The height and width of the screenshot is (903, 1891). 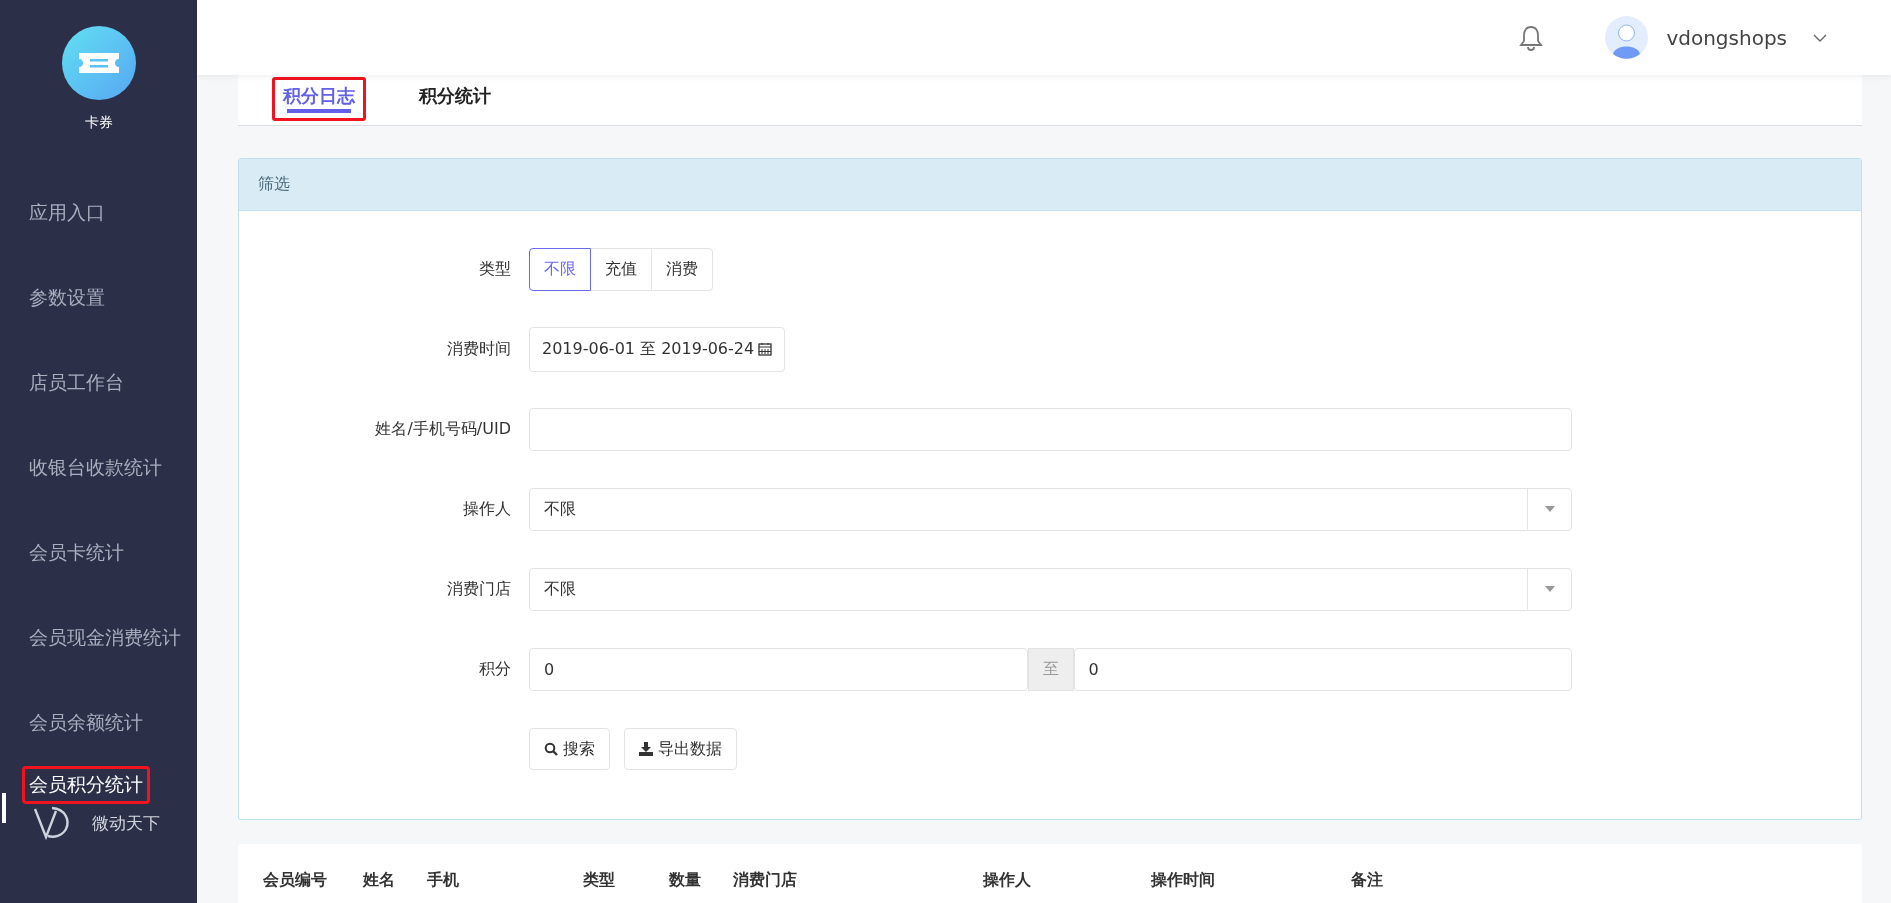 What do you see at coordinates (52, 823) in the screenshot?
I see `brand-logo-icon` at bounding box center [52, 823].